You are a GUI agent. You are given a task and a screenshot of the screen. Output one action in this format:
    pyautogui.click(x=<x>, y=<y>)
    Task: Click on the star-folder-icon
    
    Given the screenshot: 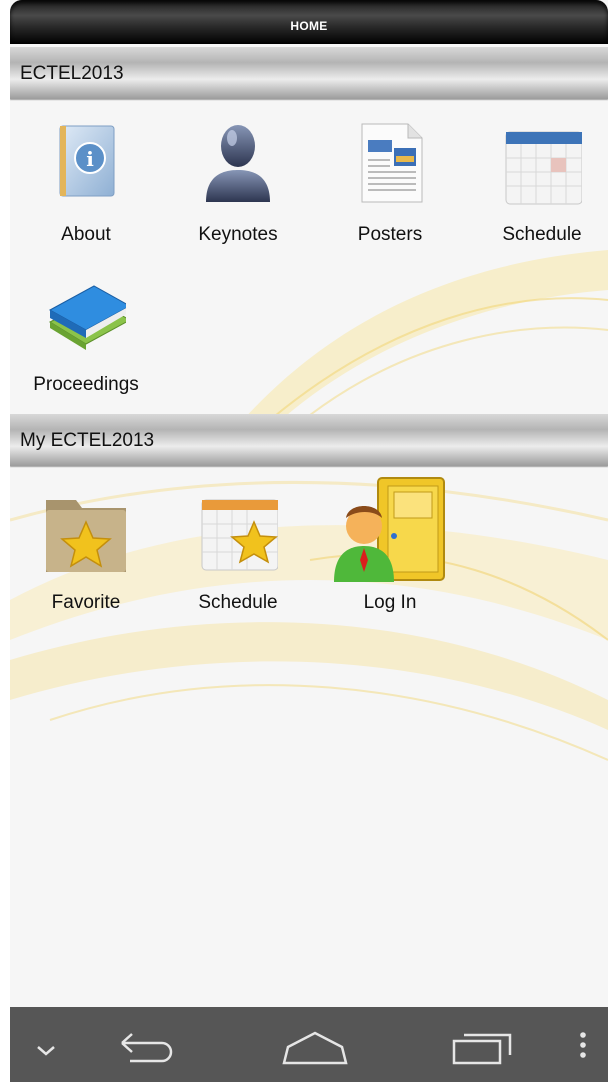 What is the action you would take?
    pyautogui.click(x=86, y=531)
    